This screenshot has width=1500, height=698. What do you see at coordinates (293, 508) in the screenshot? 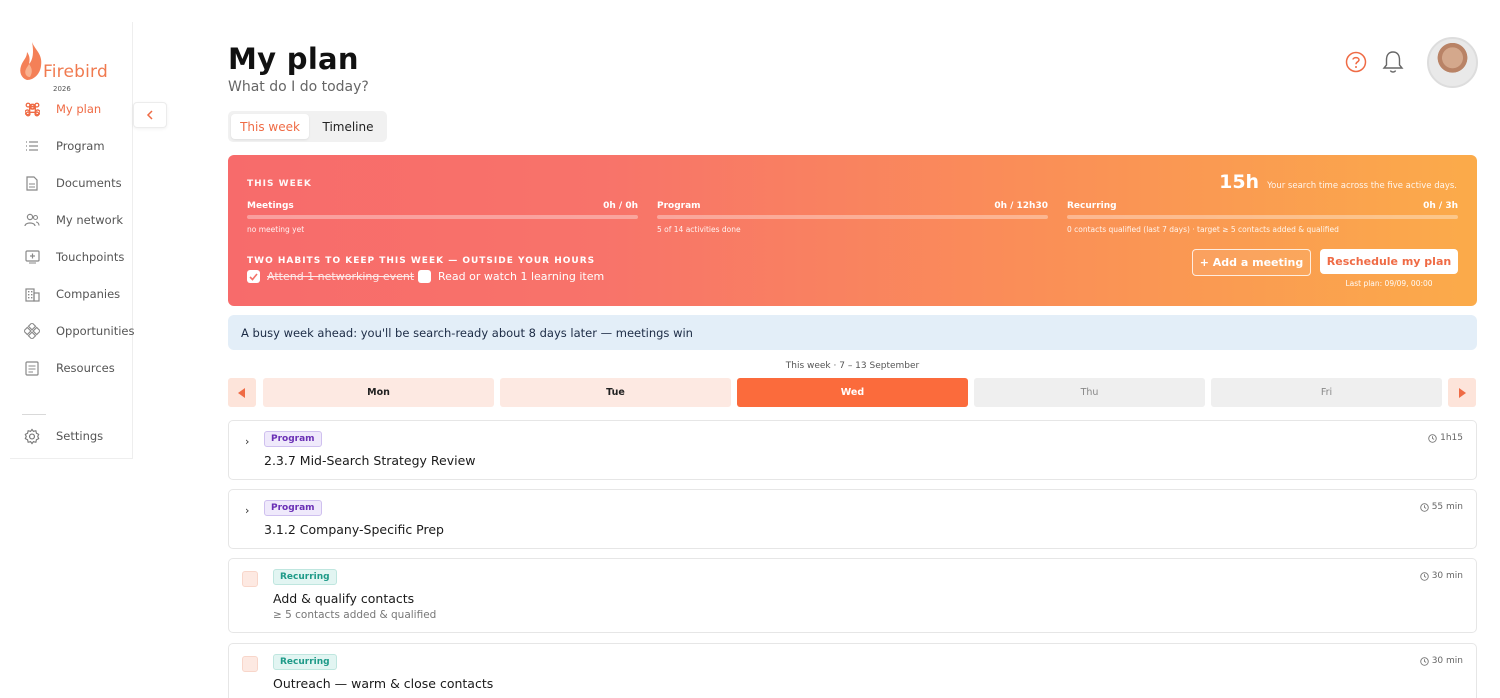
I see `task-tag: Program` at bounding box center [293, 508].